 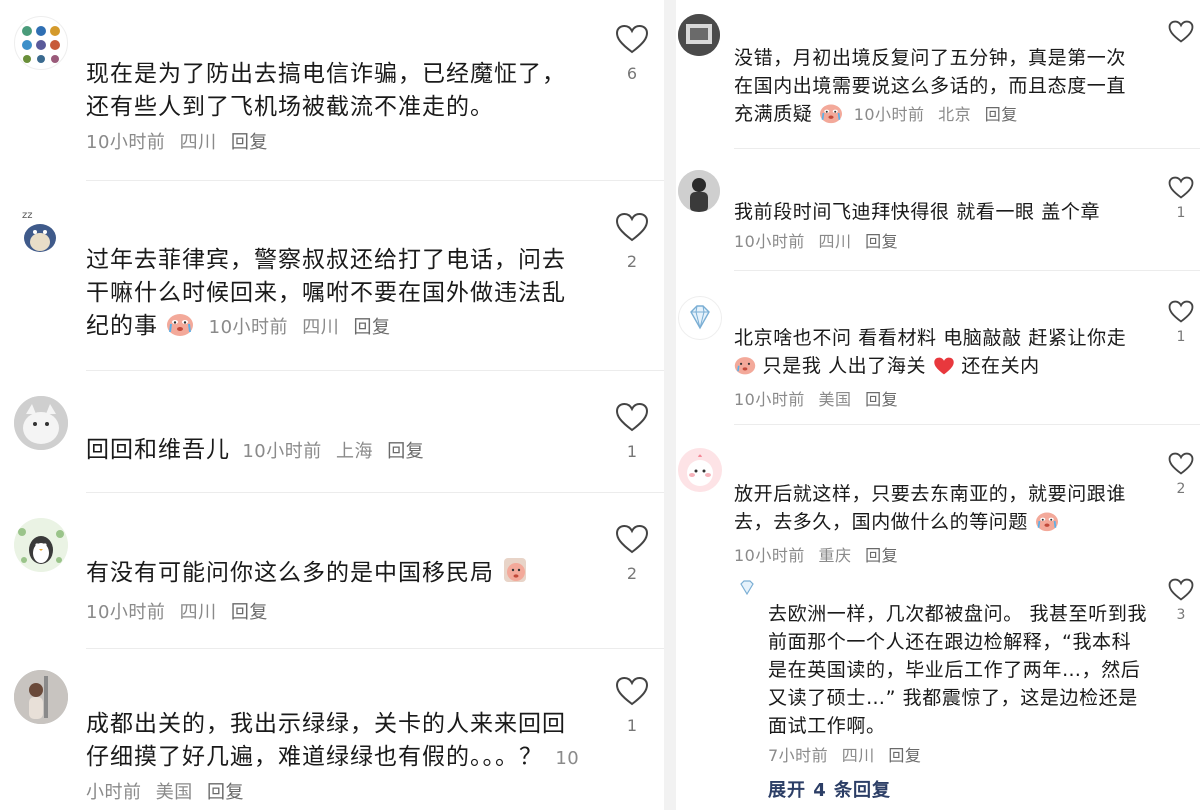 I want to click on comment-meta: 10小时前 北京 回复, so click(x=940, y=114).